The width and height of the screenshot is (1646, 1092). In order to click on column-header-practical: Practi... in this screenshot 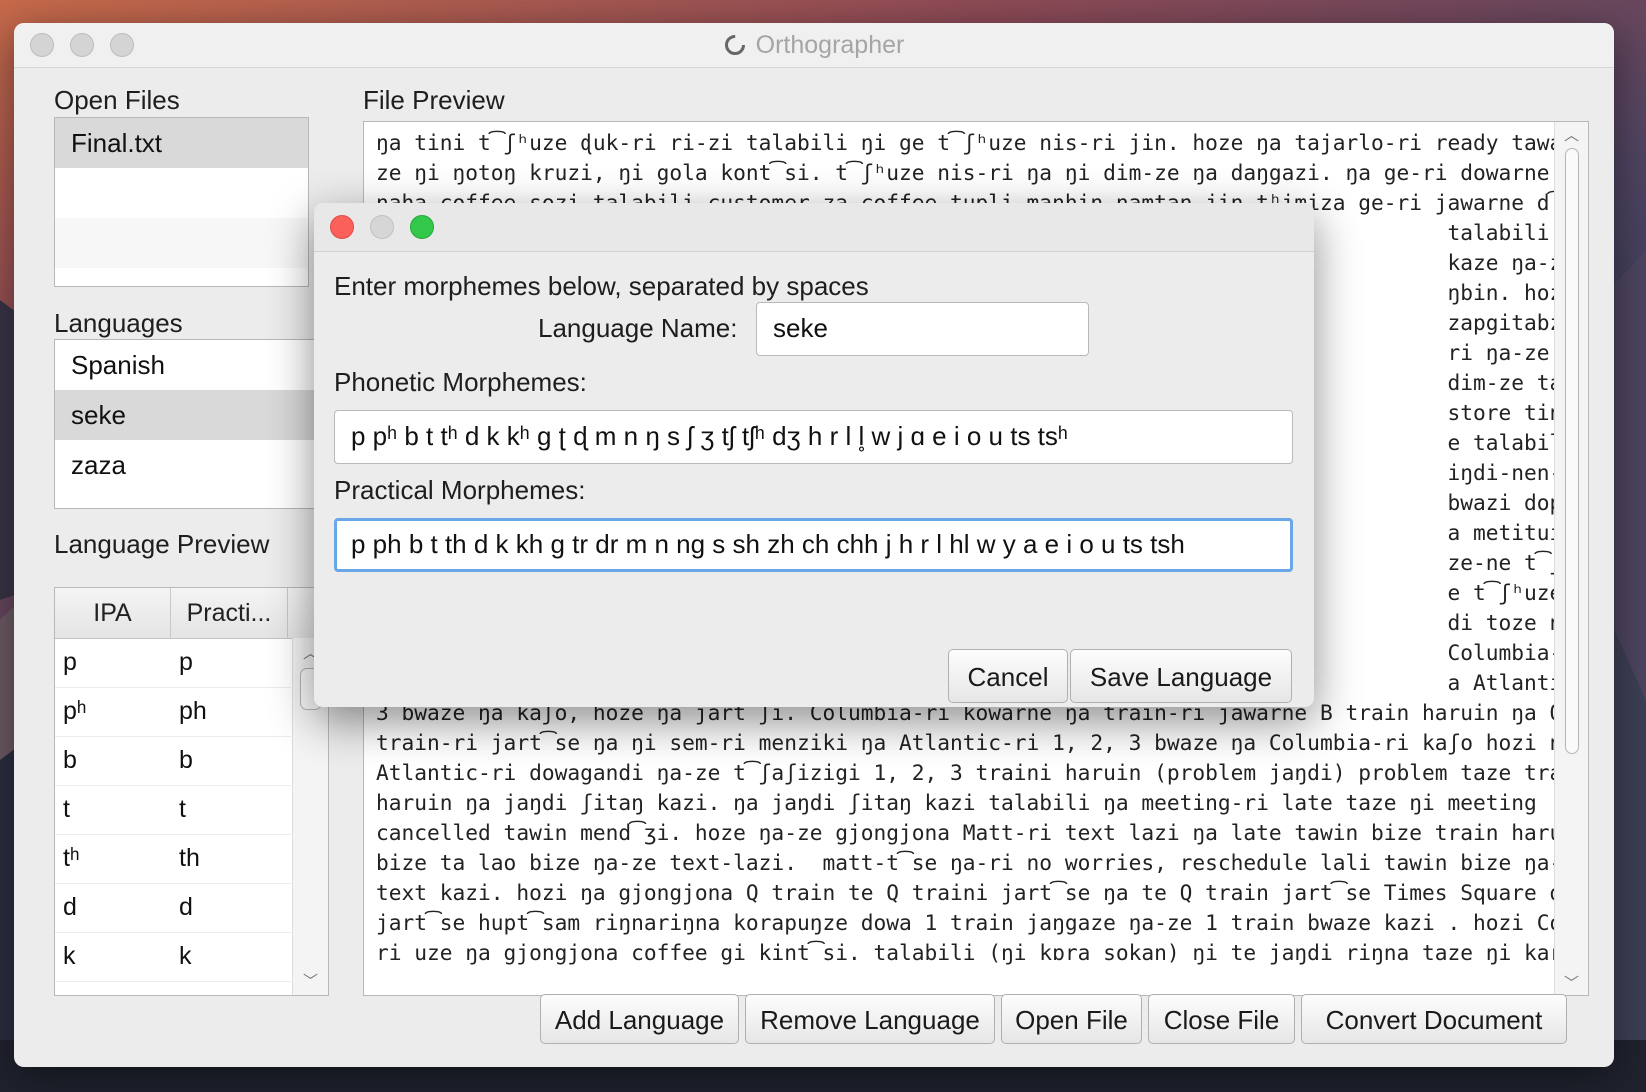, I will do `click(229, 613)`.